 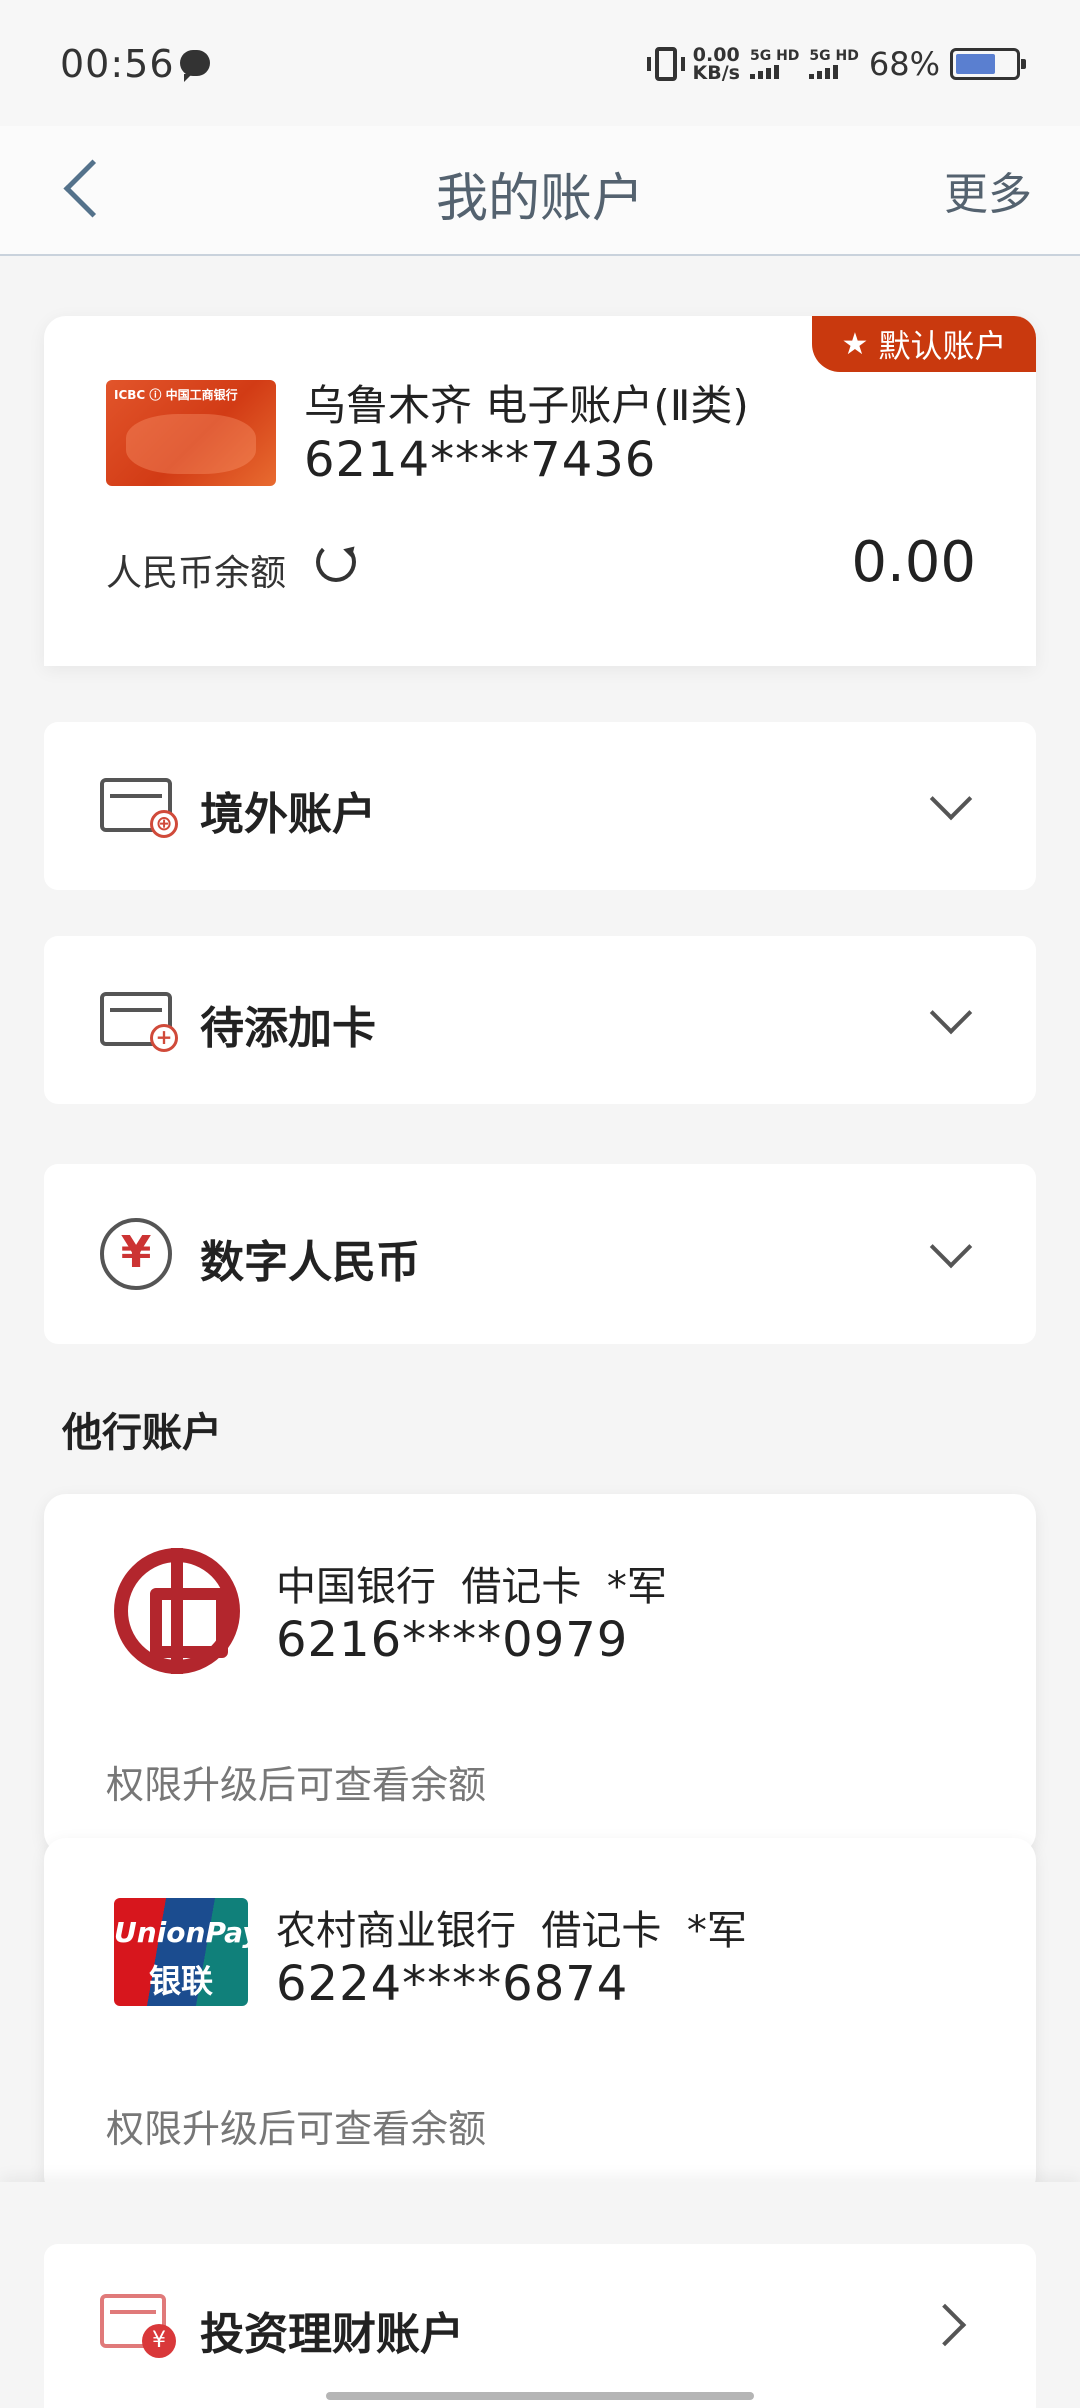 I want to click on status-time: 00:56, so click(x=117, y=64).